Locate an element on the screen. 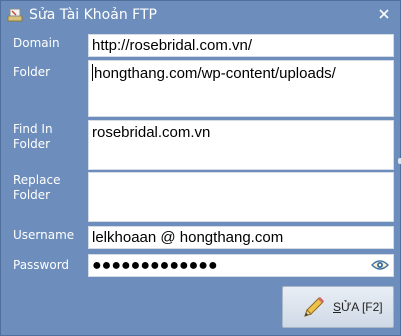 Image resolution: width=401 pixels, height=336 pixels. pencil-icon is located at coordinates (314, 306).